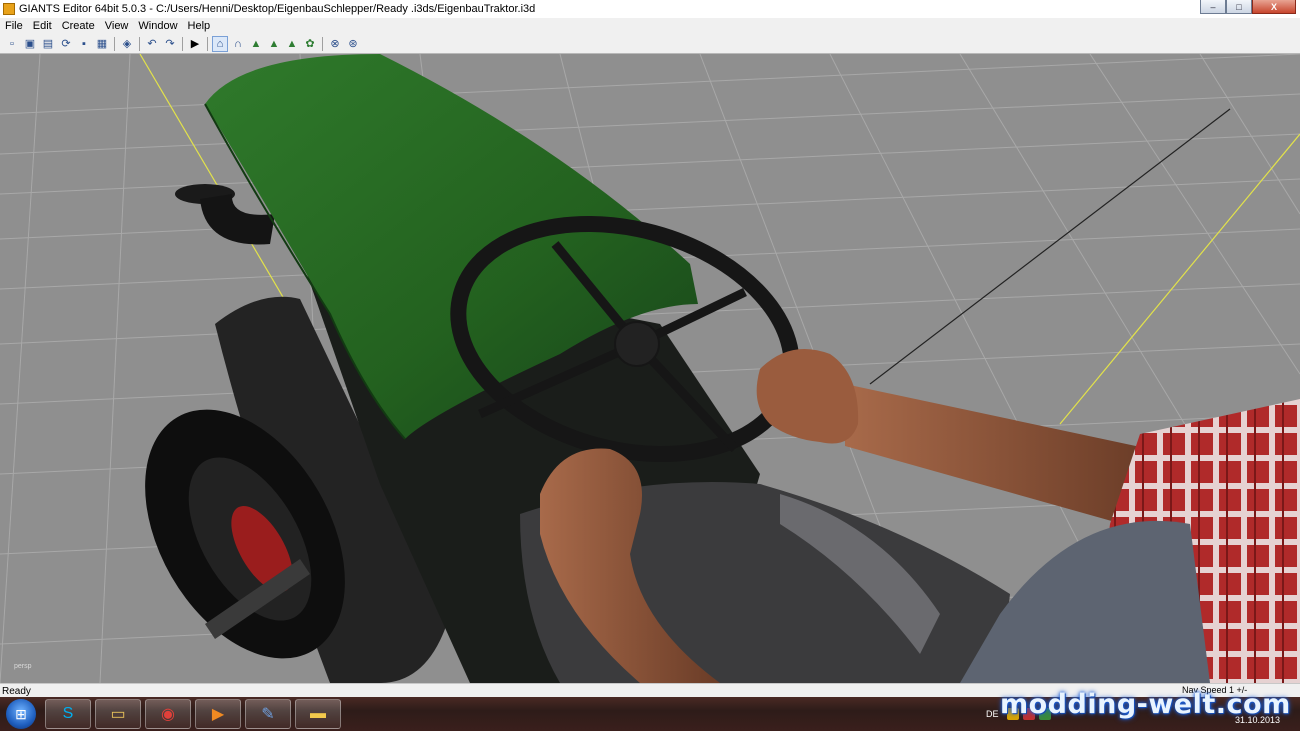 The image size is (1300, 731). Describe the element at coordinates (353, 44) in the screenshot. I see `render-icon: ⊛` at that location.